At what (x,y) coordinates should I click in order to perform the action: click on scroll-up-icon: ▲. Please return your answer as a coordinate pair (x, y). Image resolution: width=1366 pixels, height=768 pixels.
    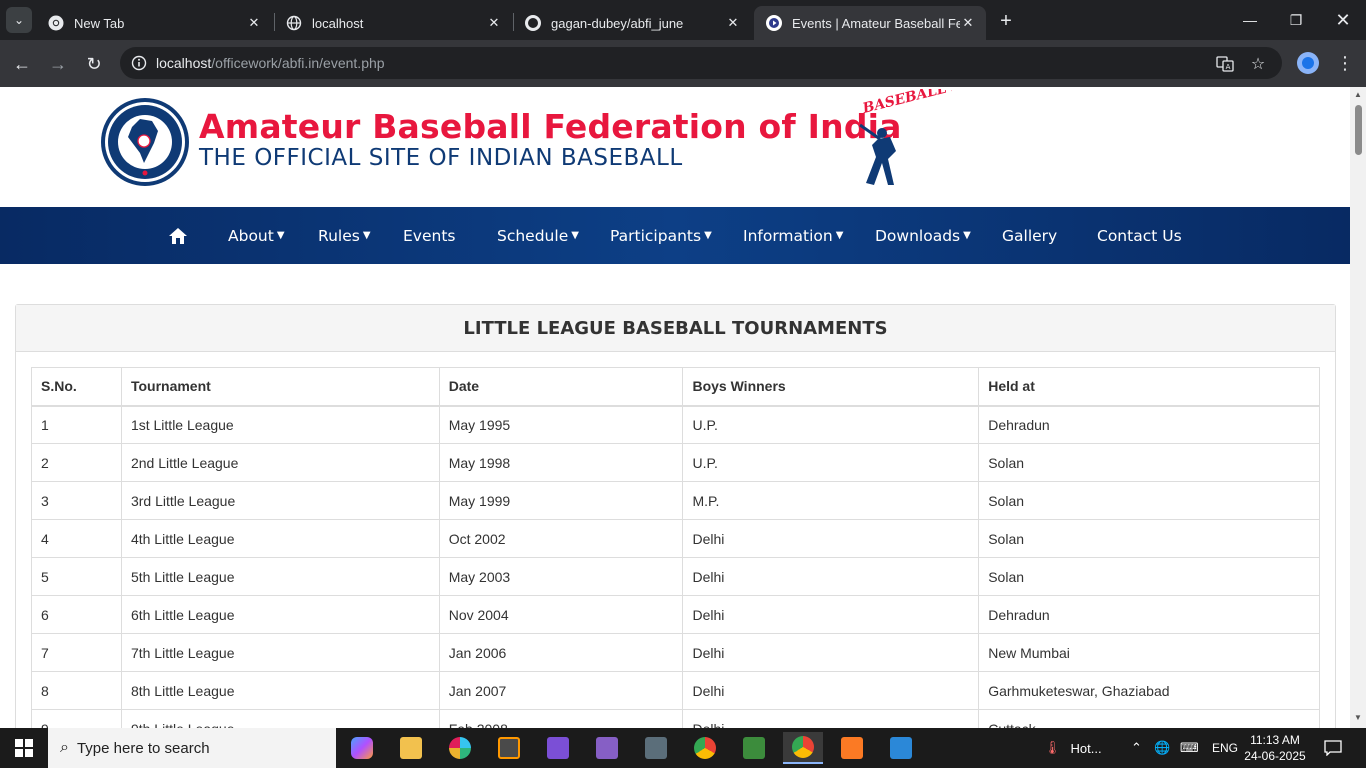
    Looking at the image, I should click on (1358, 95).